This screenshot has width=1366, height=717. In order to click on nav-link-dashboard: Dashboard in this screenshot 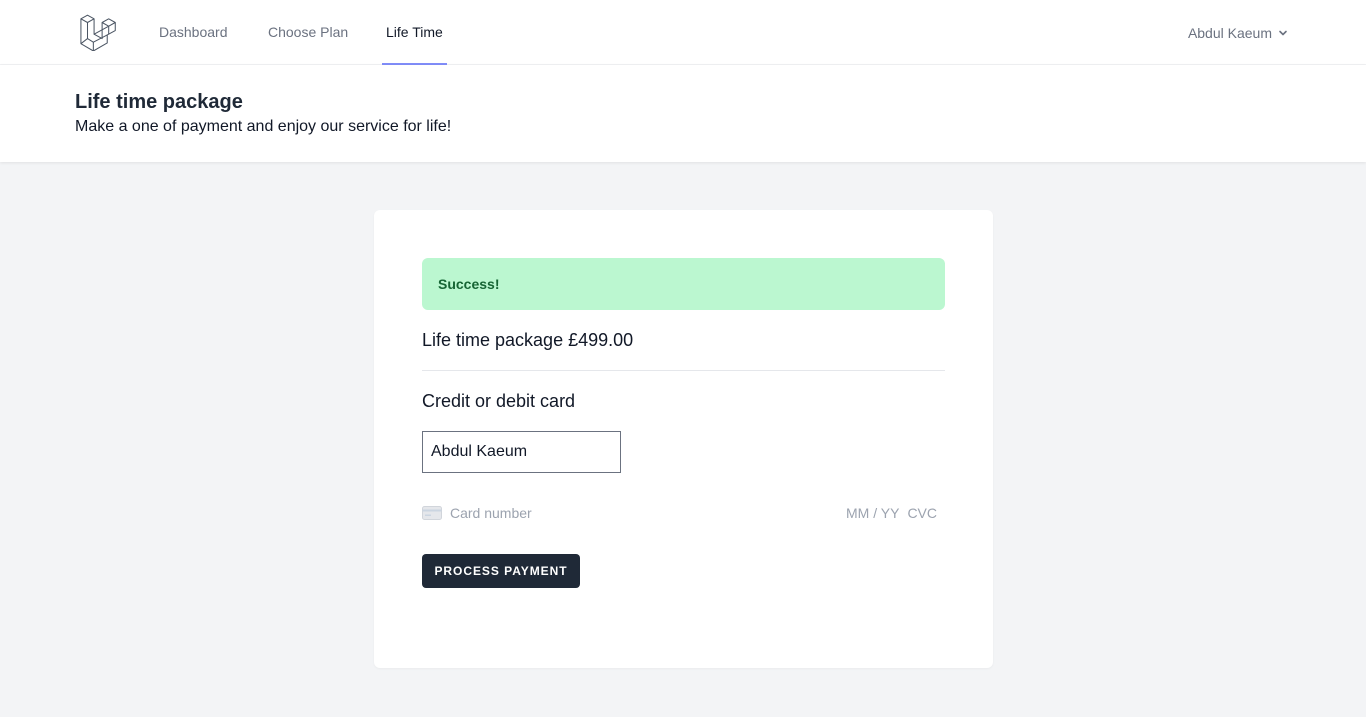, I will do `click(193, 32)`.